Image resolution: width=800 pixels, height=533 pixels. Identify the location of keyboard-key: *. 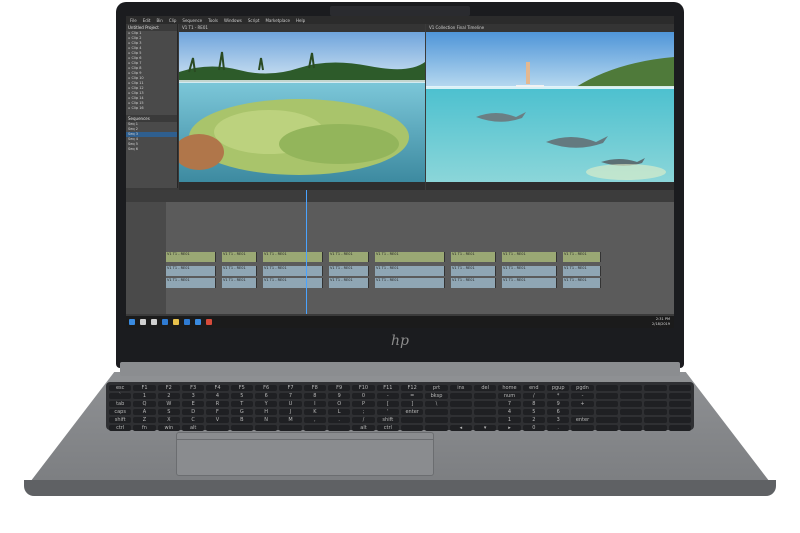
(558, 396).